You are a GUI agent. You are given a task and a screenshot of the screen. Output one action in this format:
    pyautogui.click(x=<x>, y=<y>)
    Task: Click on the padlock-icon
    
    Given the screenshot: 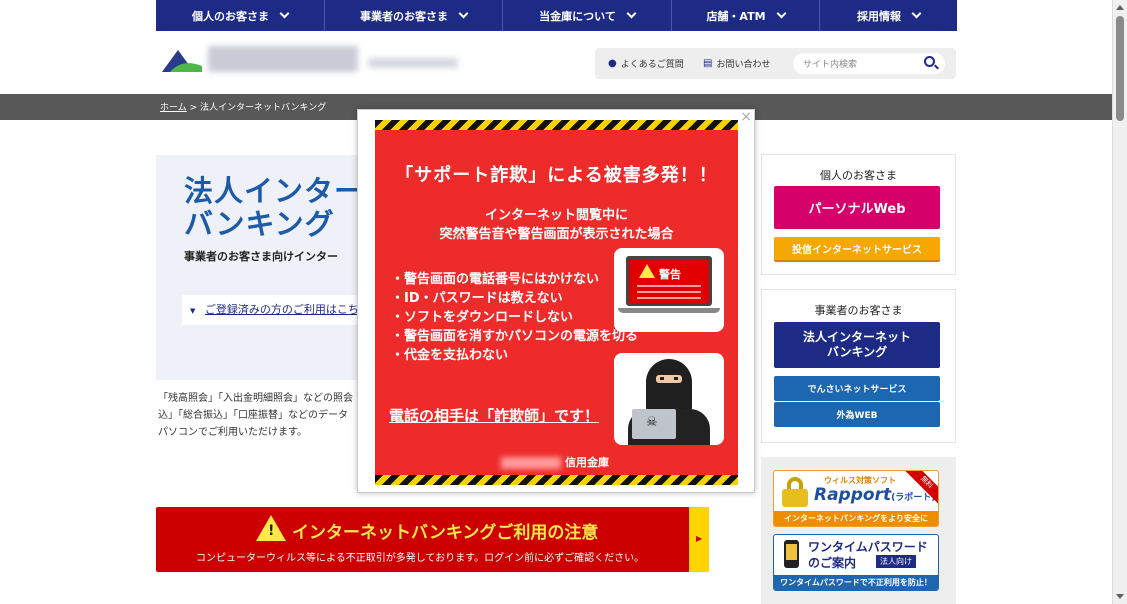 What is the action you would take?
    pyautogui.click(x=795, y=492)
    